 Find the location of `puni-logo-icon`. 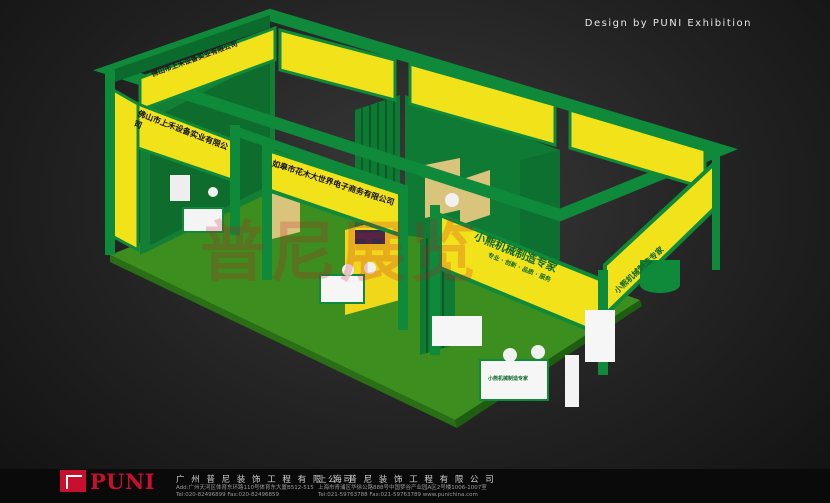

puni-logo-icon is located at coordinates (73, 481).